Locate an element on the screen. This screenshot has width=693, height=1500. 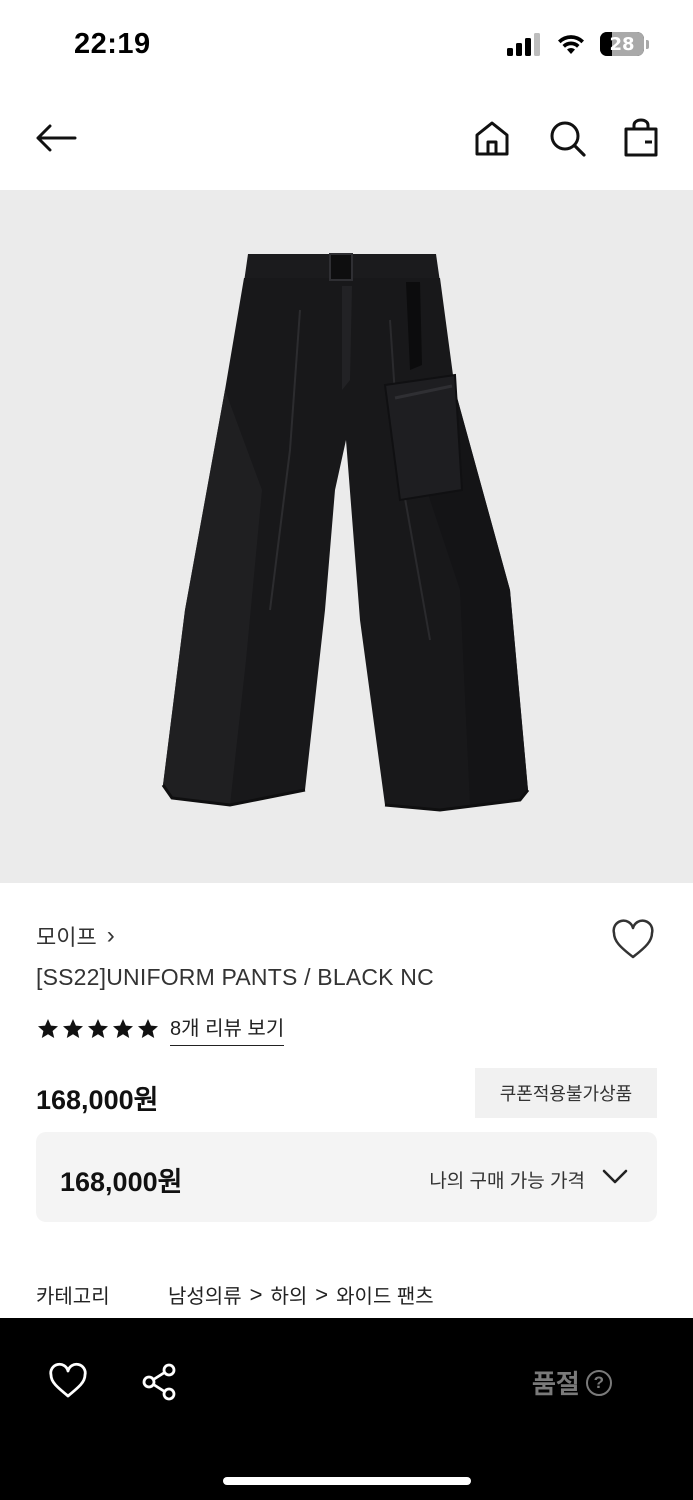
cellular-signal-icon is located at coordinates (523, 44).